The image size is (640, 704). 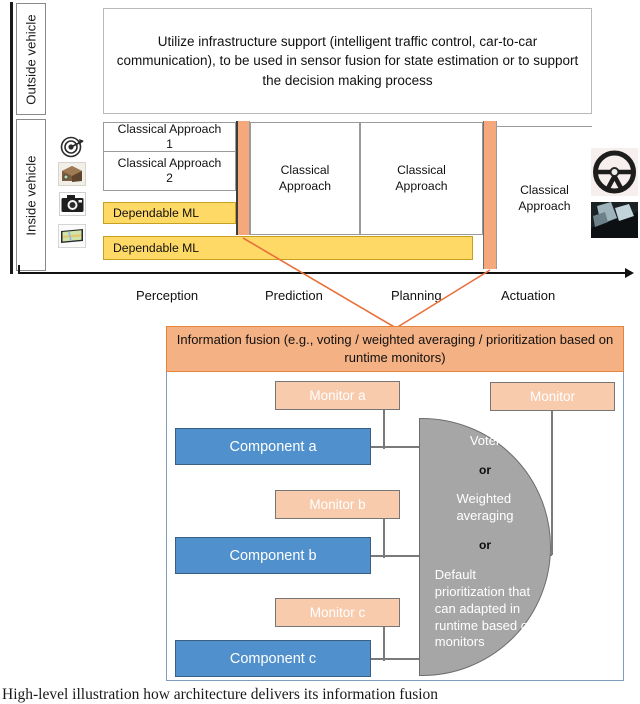 What do you see at coordinates (396, 447) in the screenshot?
I see `wire-component-a` at bounding box center [396, 447].